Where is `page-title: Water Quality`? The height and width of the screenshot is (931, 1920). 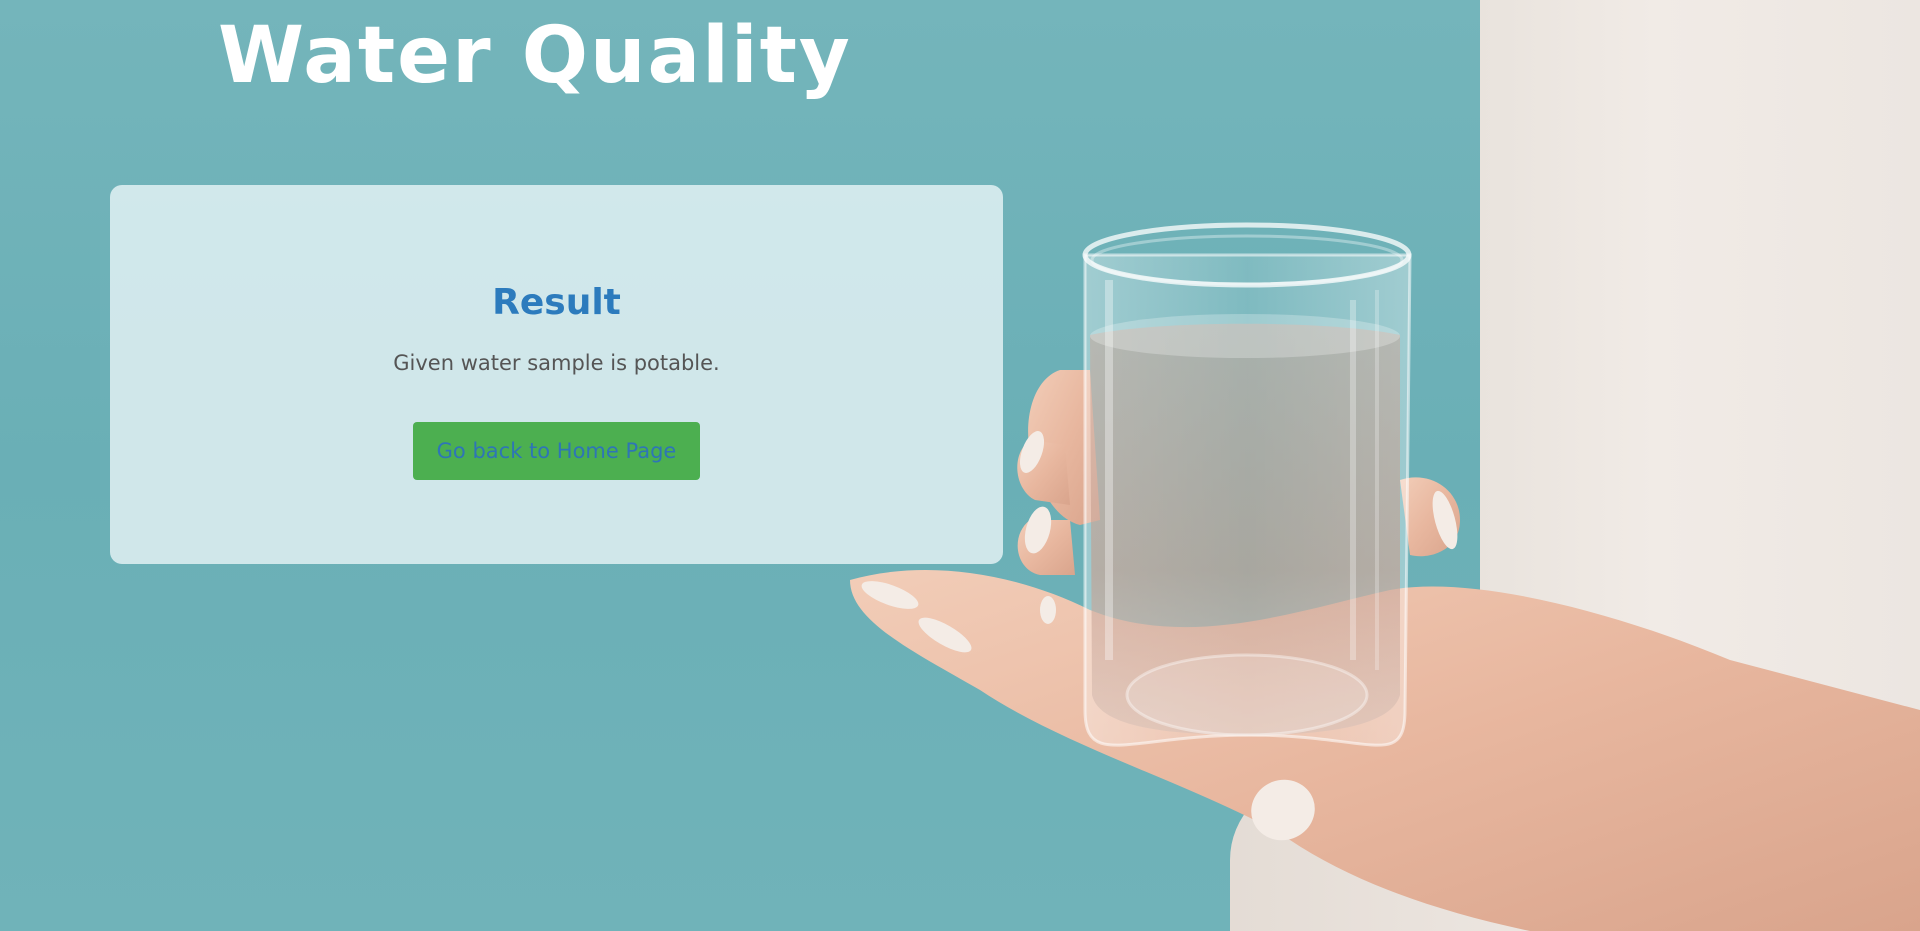
page-title: Water Quality is located at coordinates (535, 56).